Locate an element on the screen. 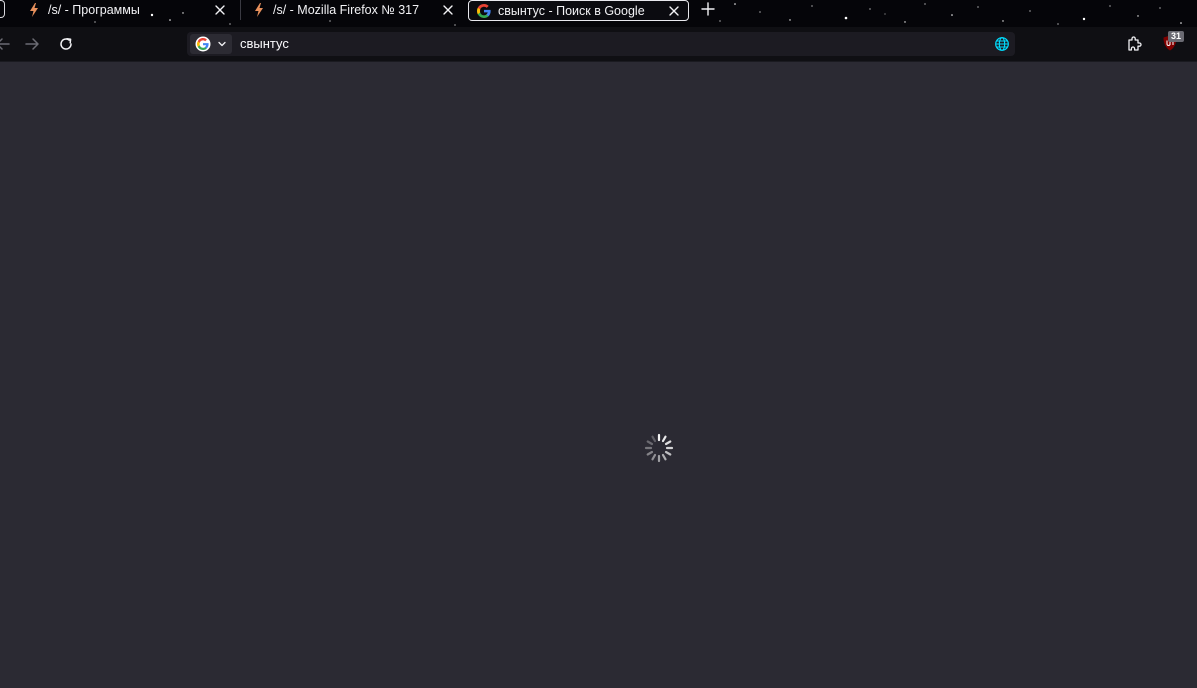  address-bar: свынтус is located at coordinates (601, 44).